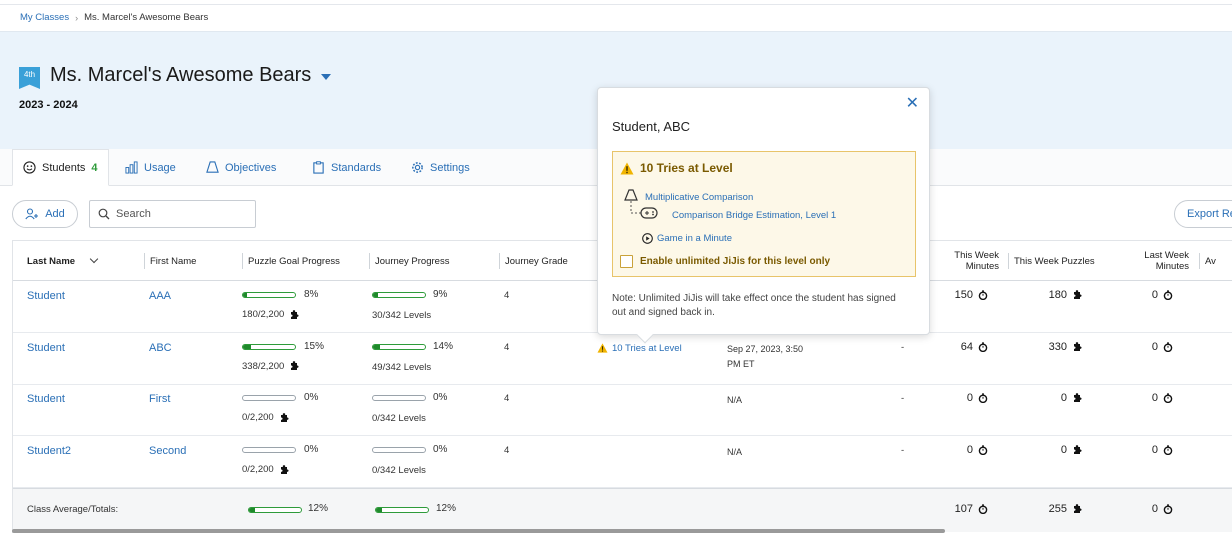 The width and height of the screenshot is (1232, 533). I want to click on col-week-minutes: This Week Minutes, so click(958, 261).